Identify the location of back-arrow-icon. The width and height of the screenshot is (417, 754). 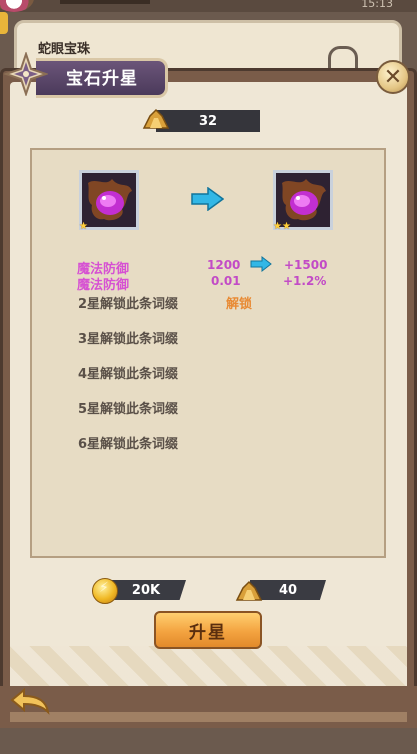
(30, 700).